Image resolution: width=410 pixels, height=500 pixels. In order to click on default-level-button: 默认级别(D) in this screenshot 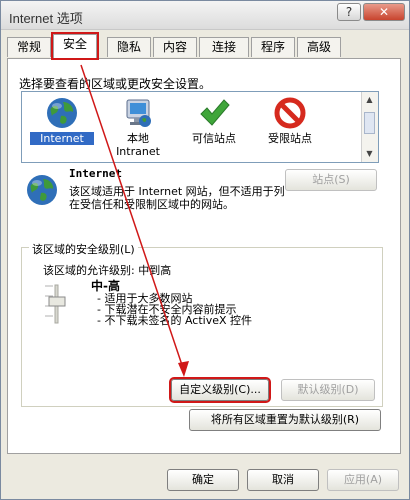, I will do `click(328, 390)`.